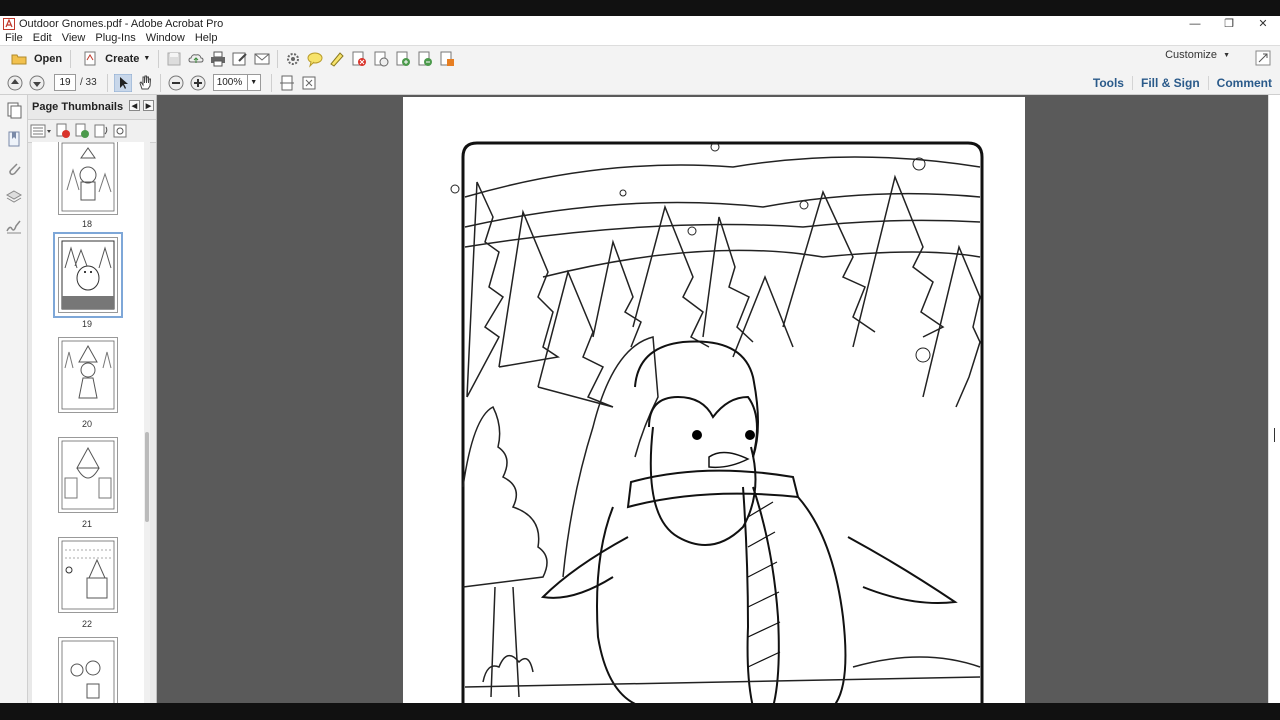  Describe the element at coordinates (1169, 82) in the screenshot. I see `fill-sign-link: Fill & Sign` at that location.